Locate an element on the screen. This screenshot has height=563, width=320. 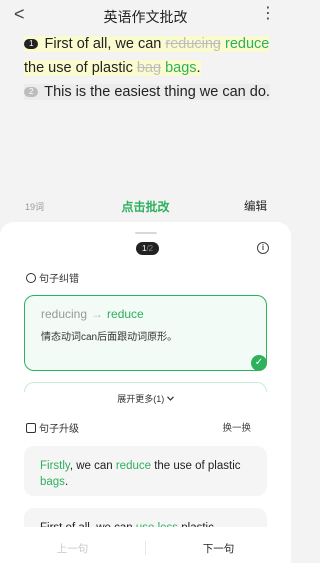
upgrade-text: , we can is located at coordinates (92, 466).